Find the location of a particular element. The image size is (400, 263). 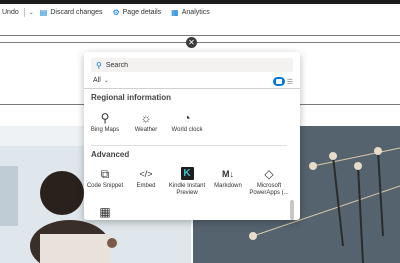

section-border-bottom is located at coordinates (200, 42).